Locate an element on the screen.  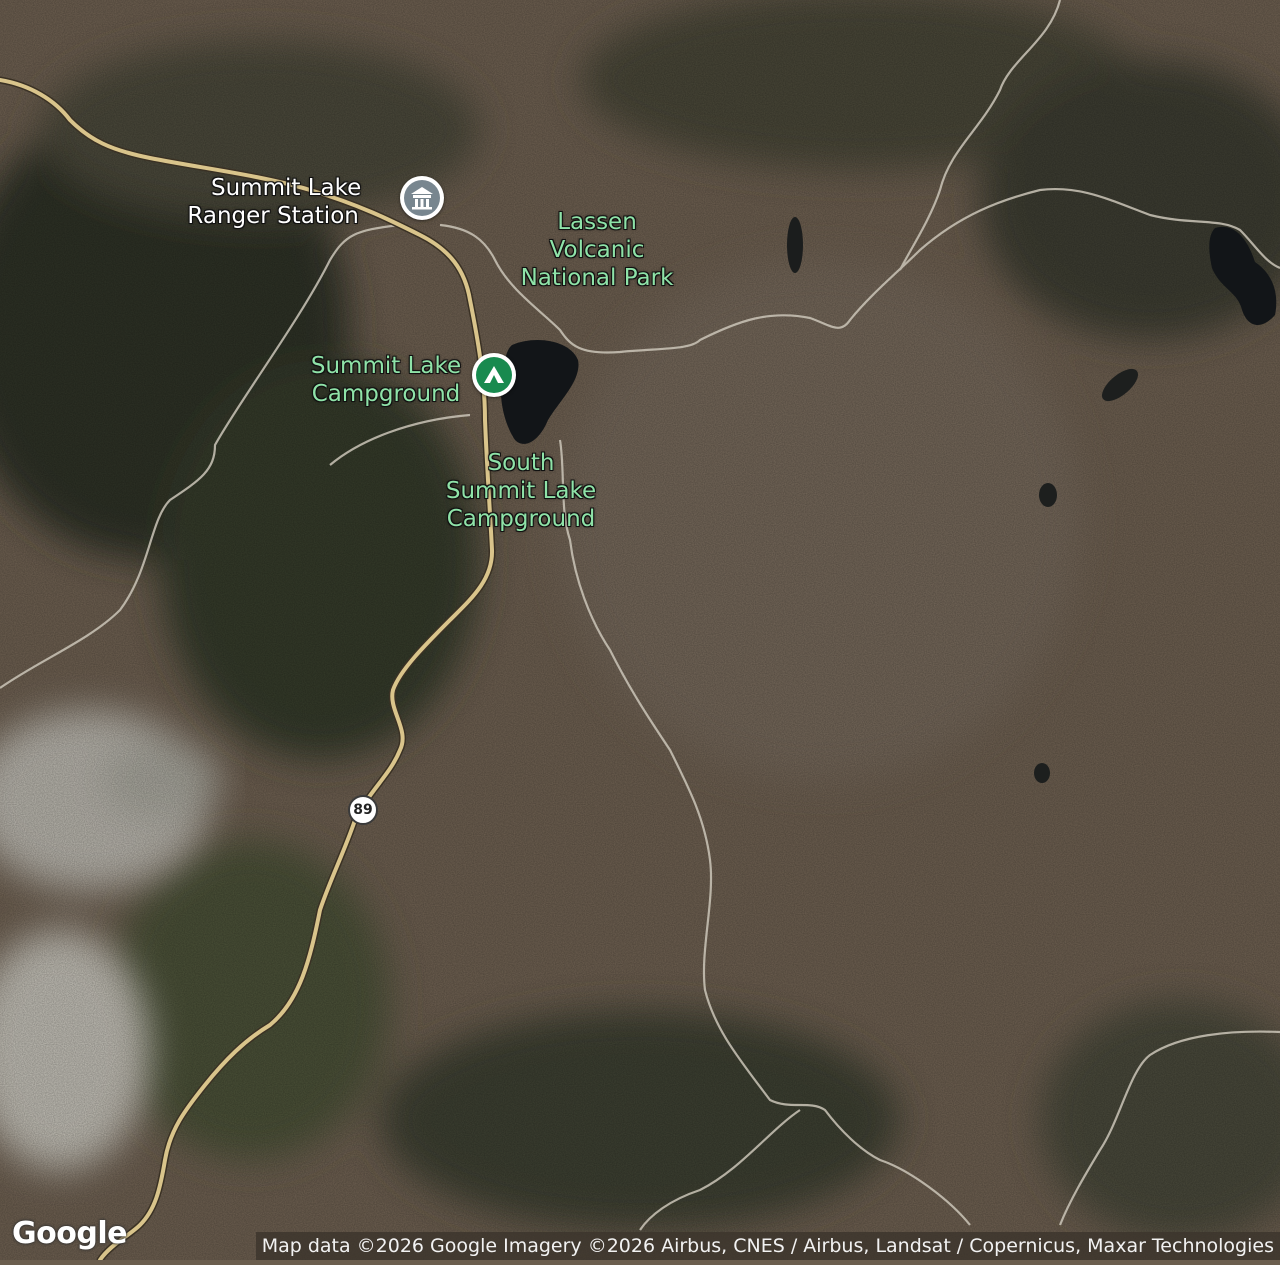
south-campground-label: South Summit Lake Campground is located at coordinates (521, 491).